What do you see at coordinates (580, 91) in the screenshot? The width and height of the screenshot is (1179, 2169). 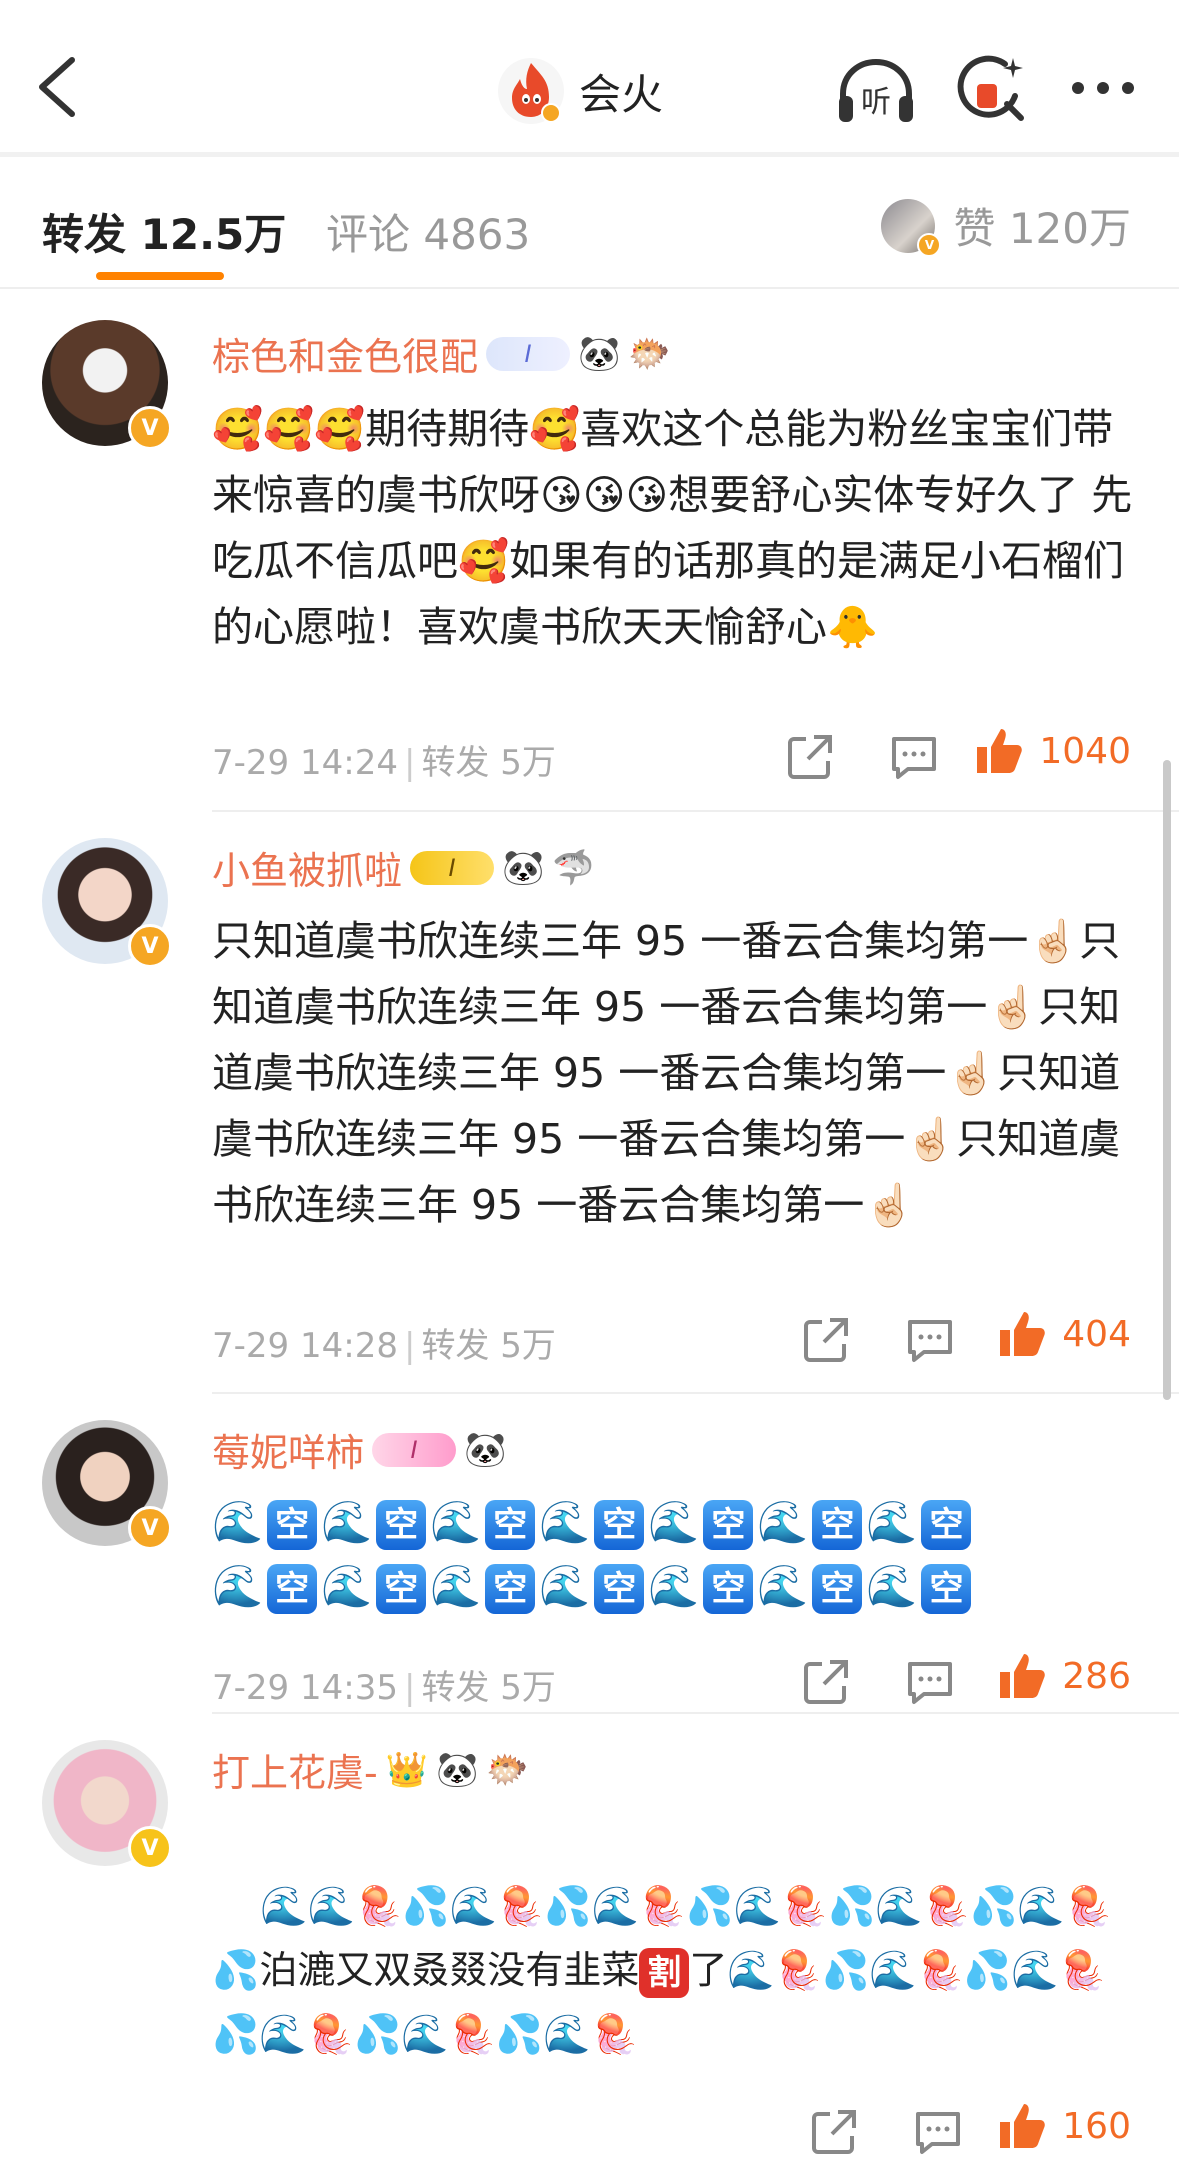 I see `page-title-group: 会火` at bounding box center [580, 91].